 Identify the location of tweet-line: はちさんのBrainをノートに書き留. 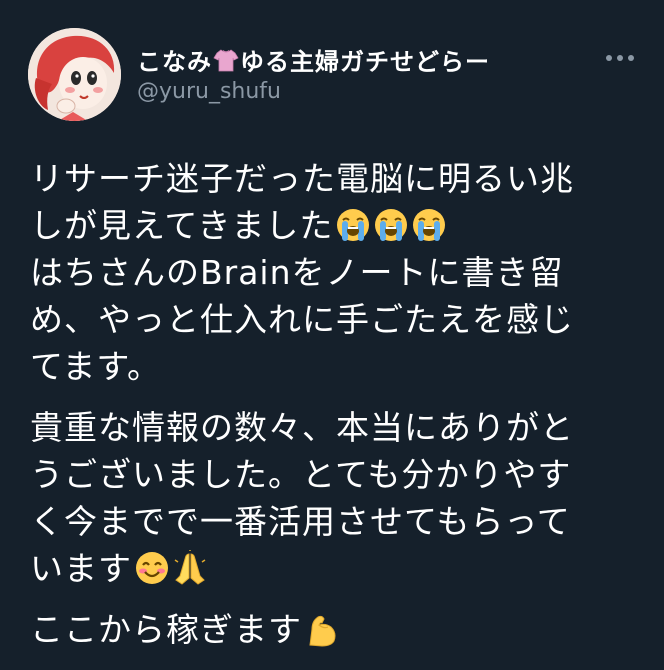
(335, 272).